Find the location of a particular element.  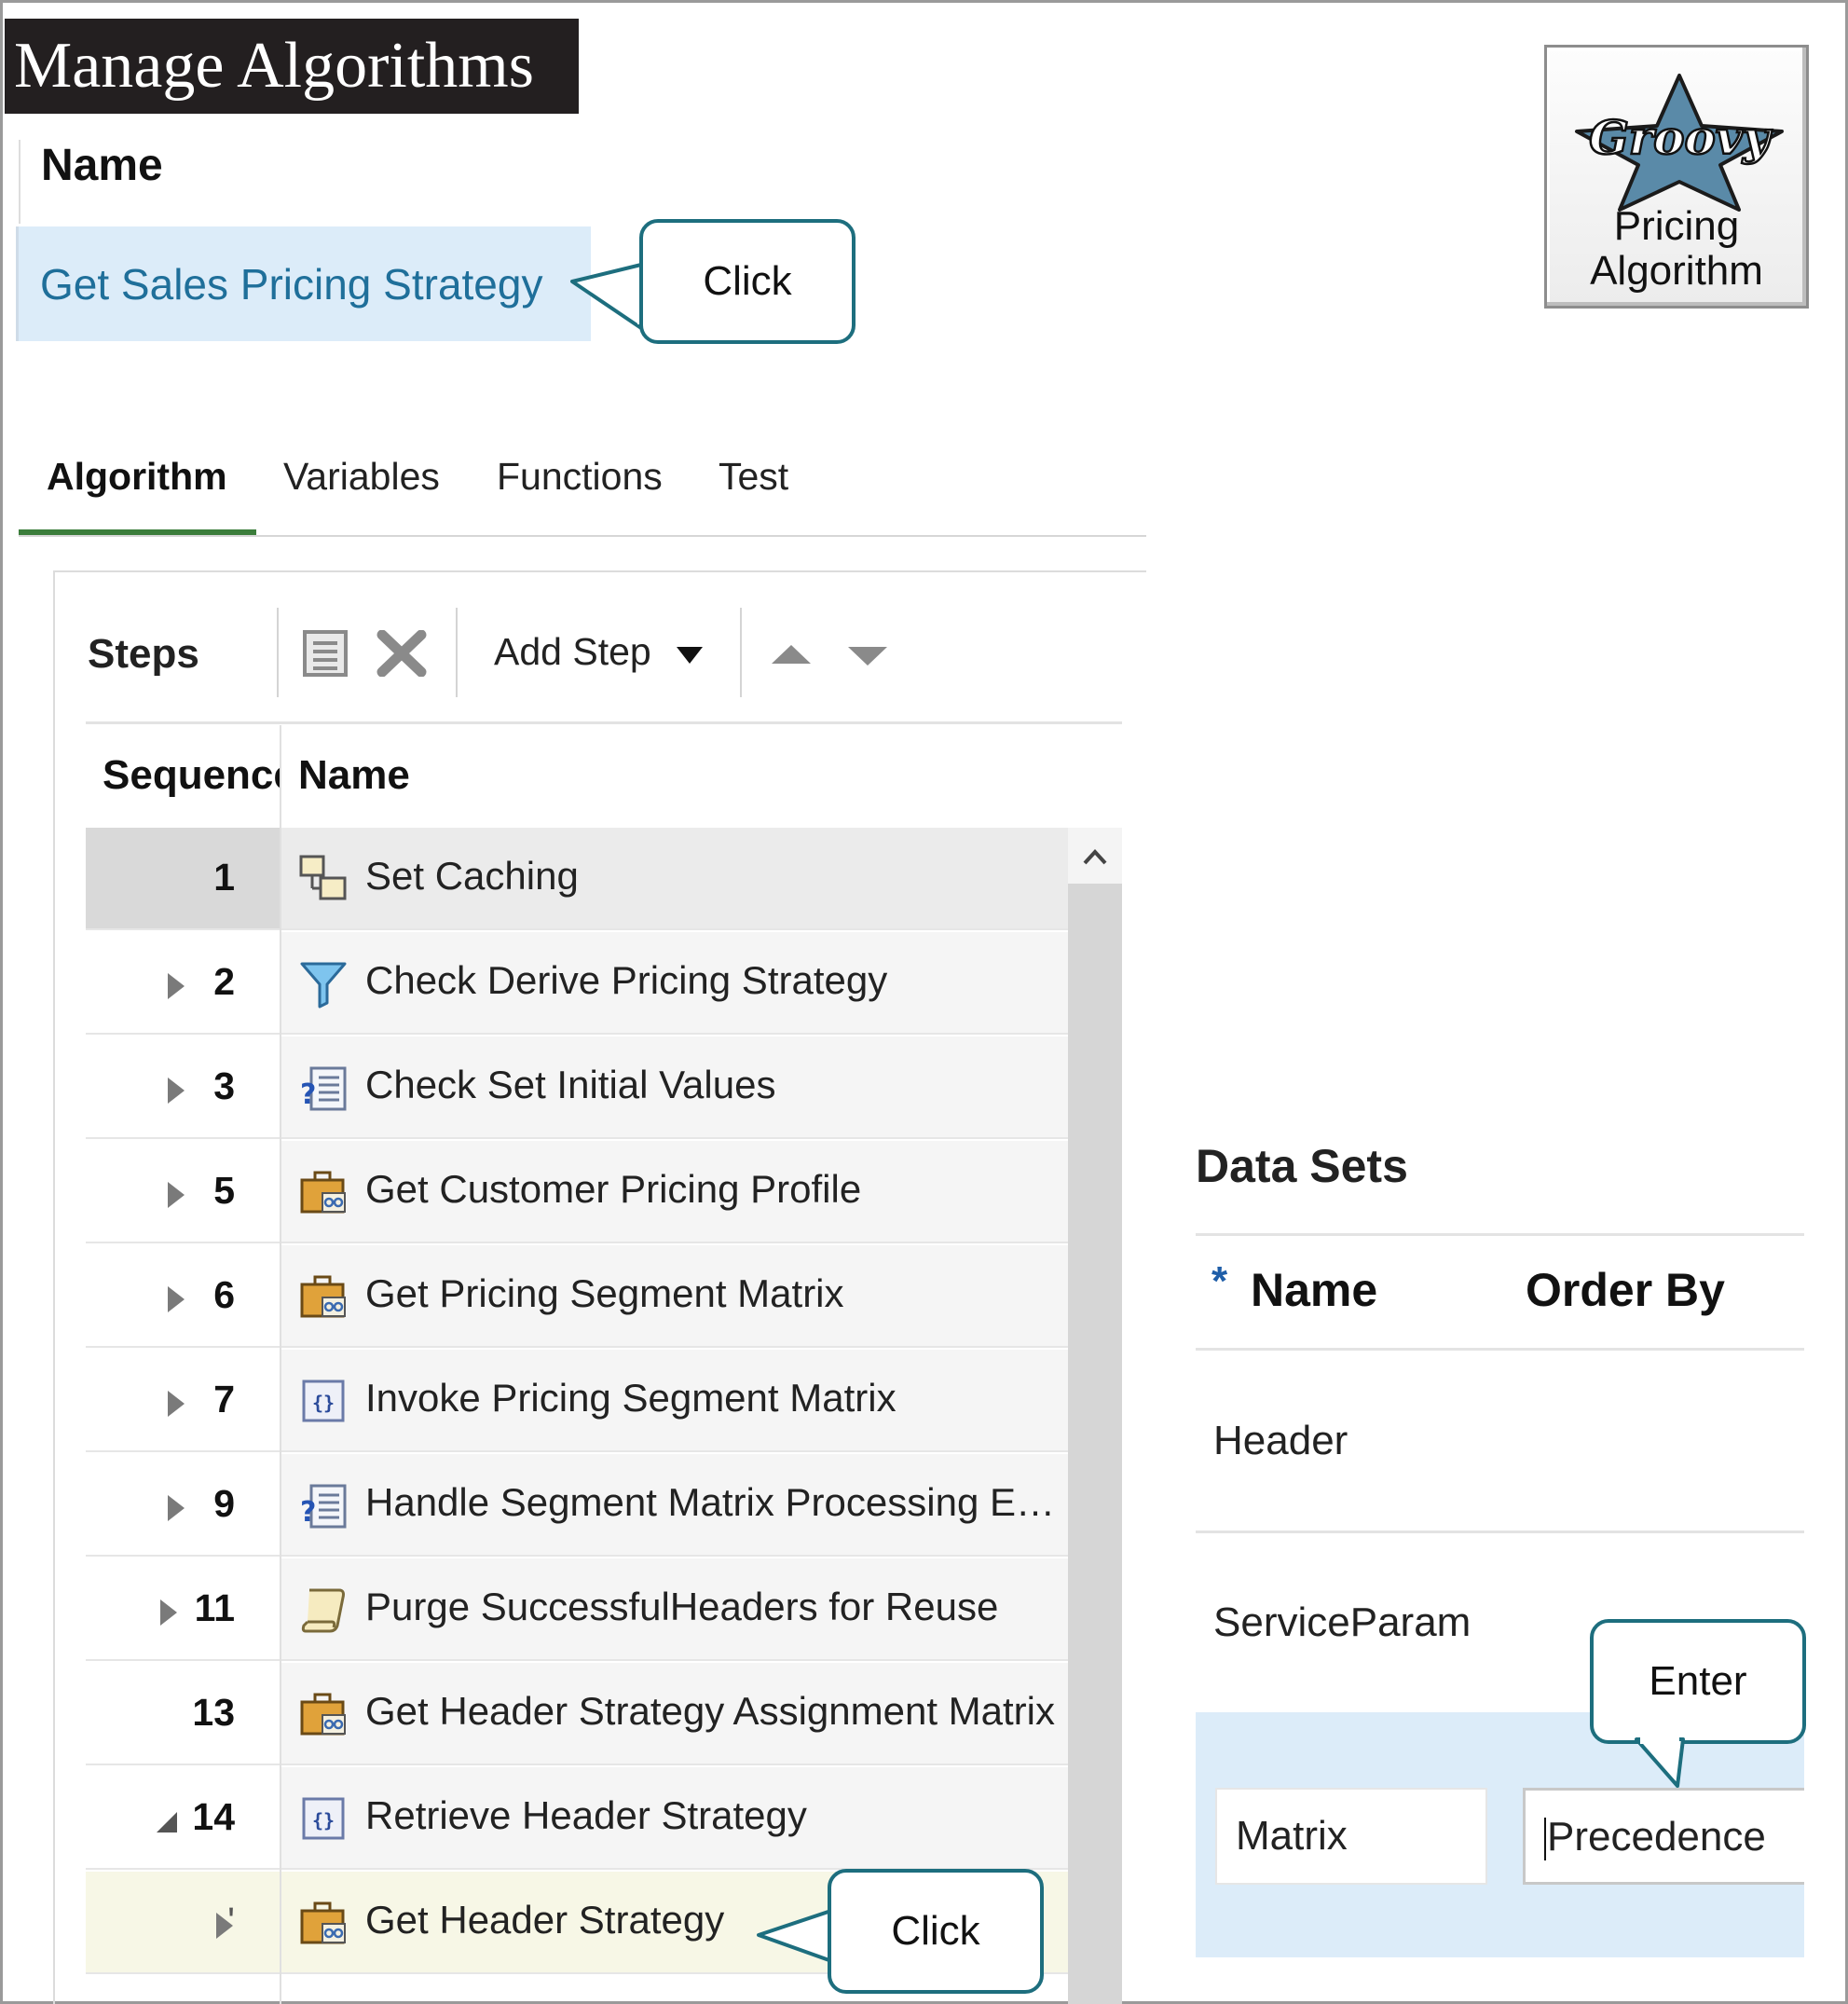

callout-click-bottom: Click is located at coordinates (936, 1932).